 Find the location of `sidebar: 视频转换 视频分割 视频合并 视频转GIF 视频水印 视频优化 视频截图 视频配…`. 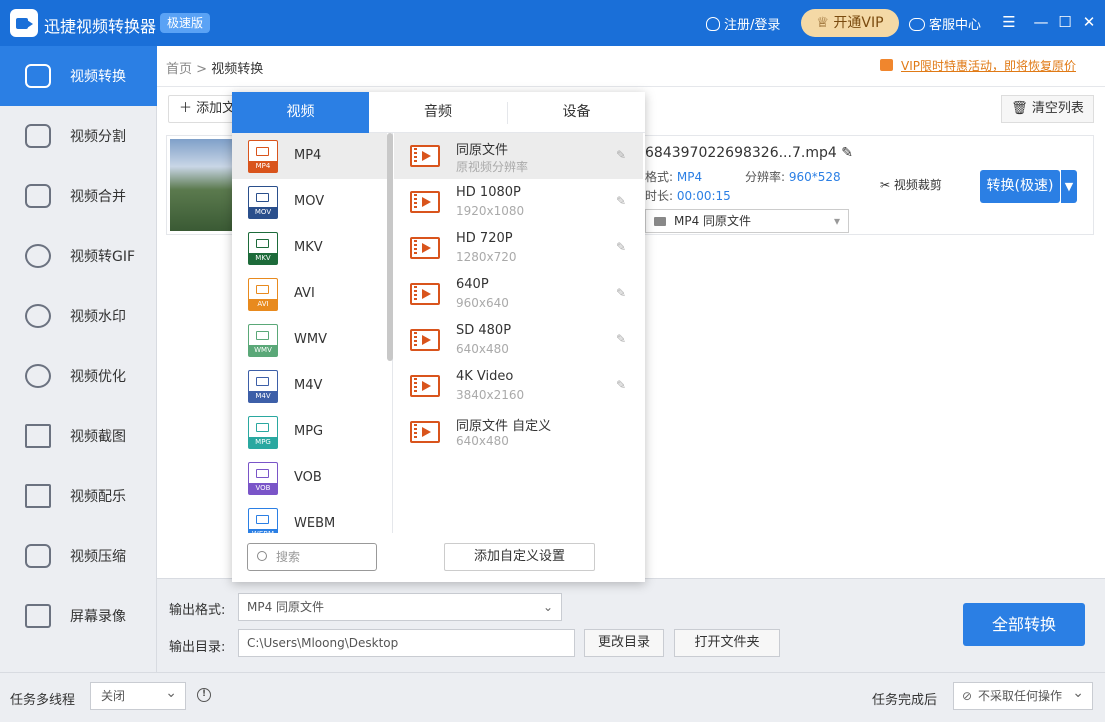

sidebar: 视频转换 视频分割 视频合并 视频转GIF 视频水印 视频优化 视频截图 视频配… is located at coordinates (78, 359).